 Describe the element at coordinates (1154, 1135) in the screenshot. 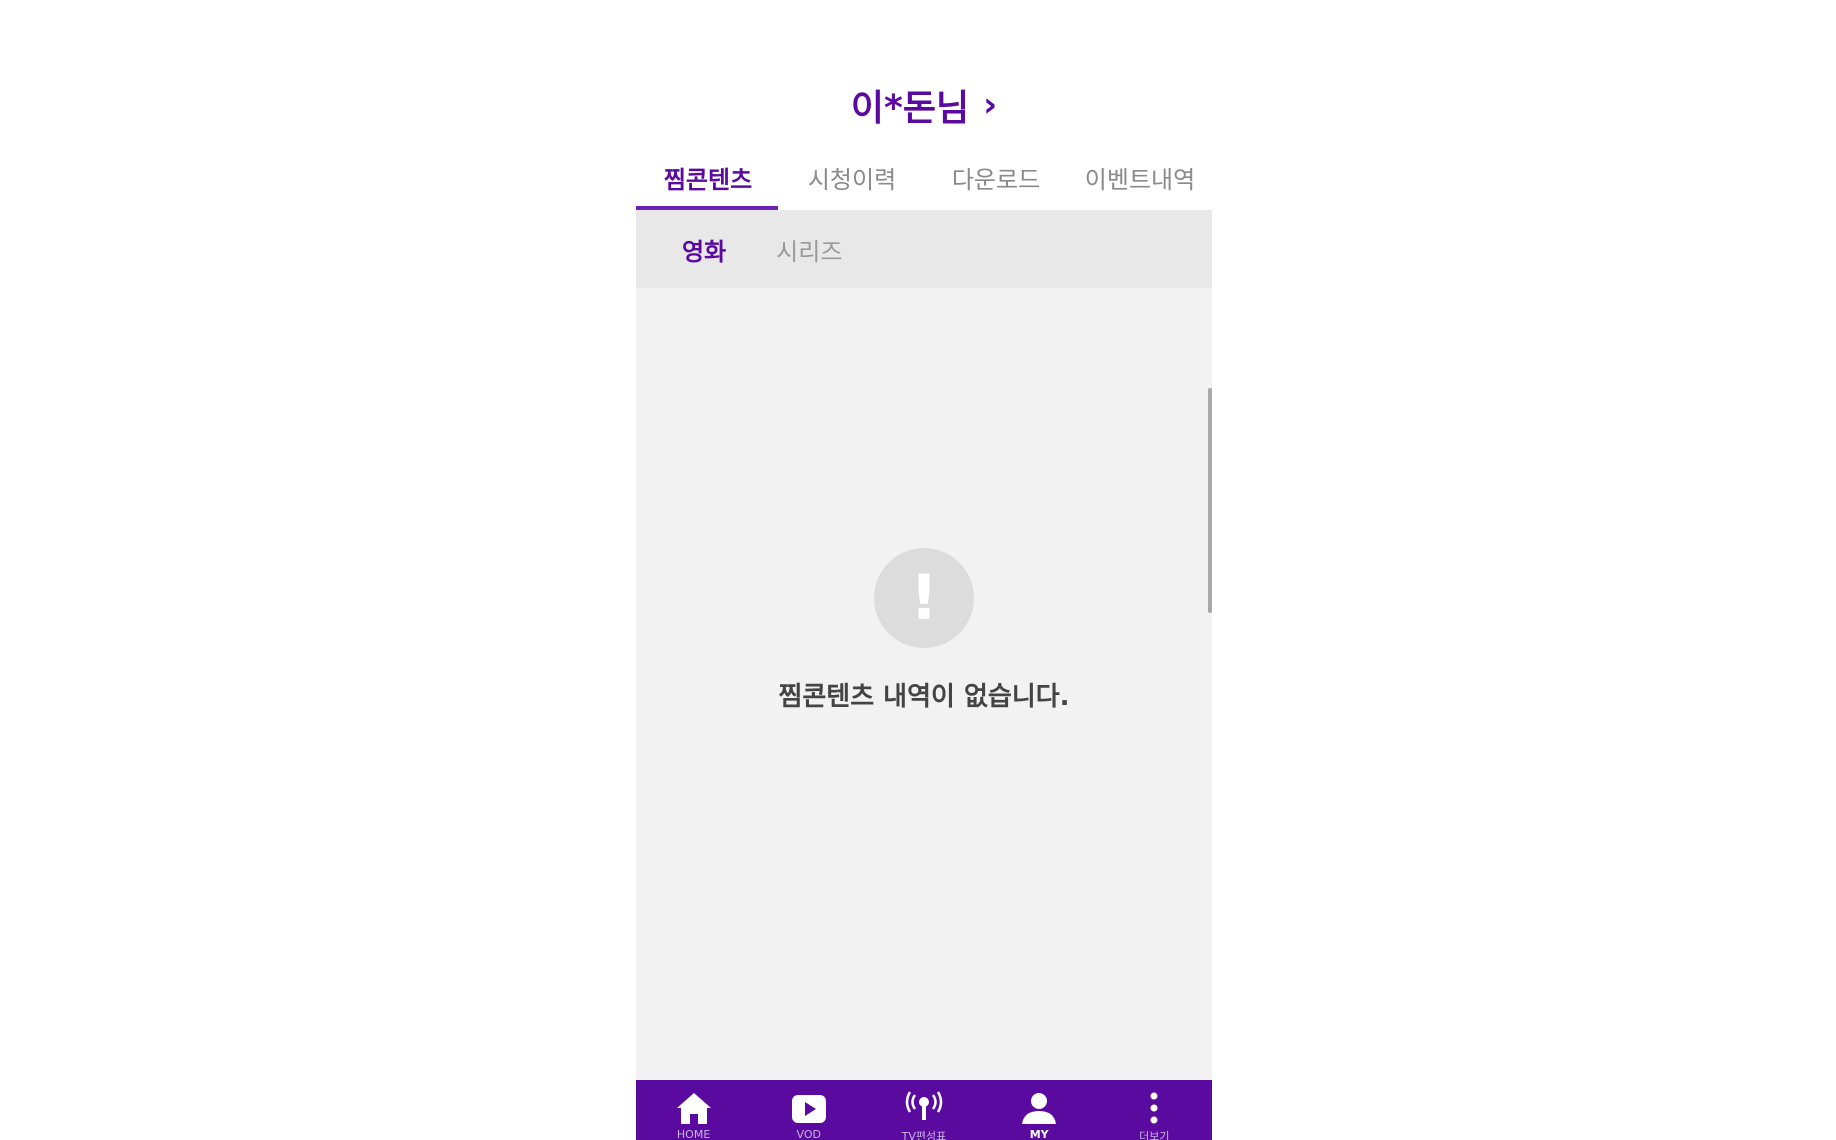

I see `nav-label: 더보기` at that location.